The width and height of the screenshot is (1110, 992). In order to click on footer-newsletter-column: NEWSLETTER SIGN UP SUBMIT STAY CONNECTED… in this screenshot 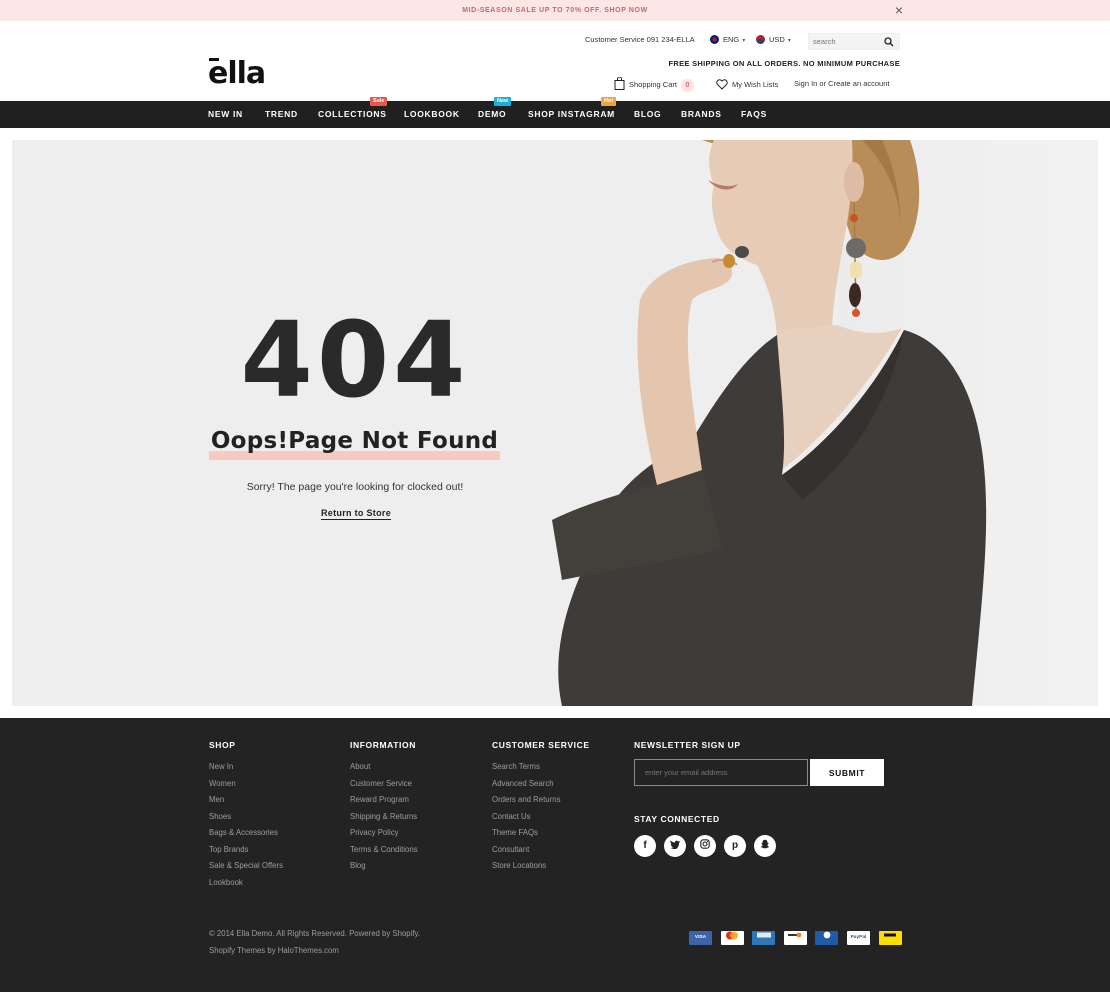, I will do `click(764, 805)`.